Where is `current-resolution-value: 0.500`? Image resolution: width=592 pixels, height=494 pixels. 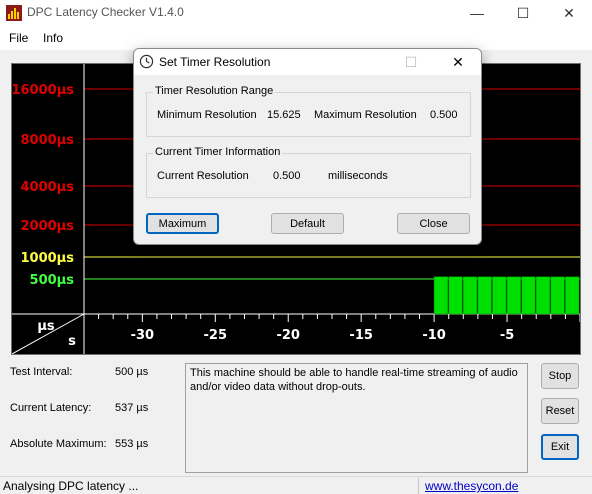
current-resolution-value: 0.500 is located at coordinates (287, 176).